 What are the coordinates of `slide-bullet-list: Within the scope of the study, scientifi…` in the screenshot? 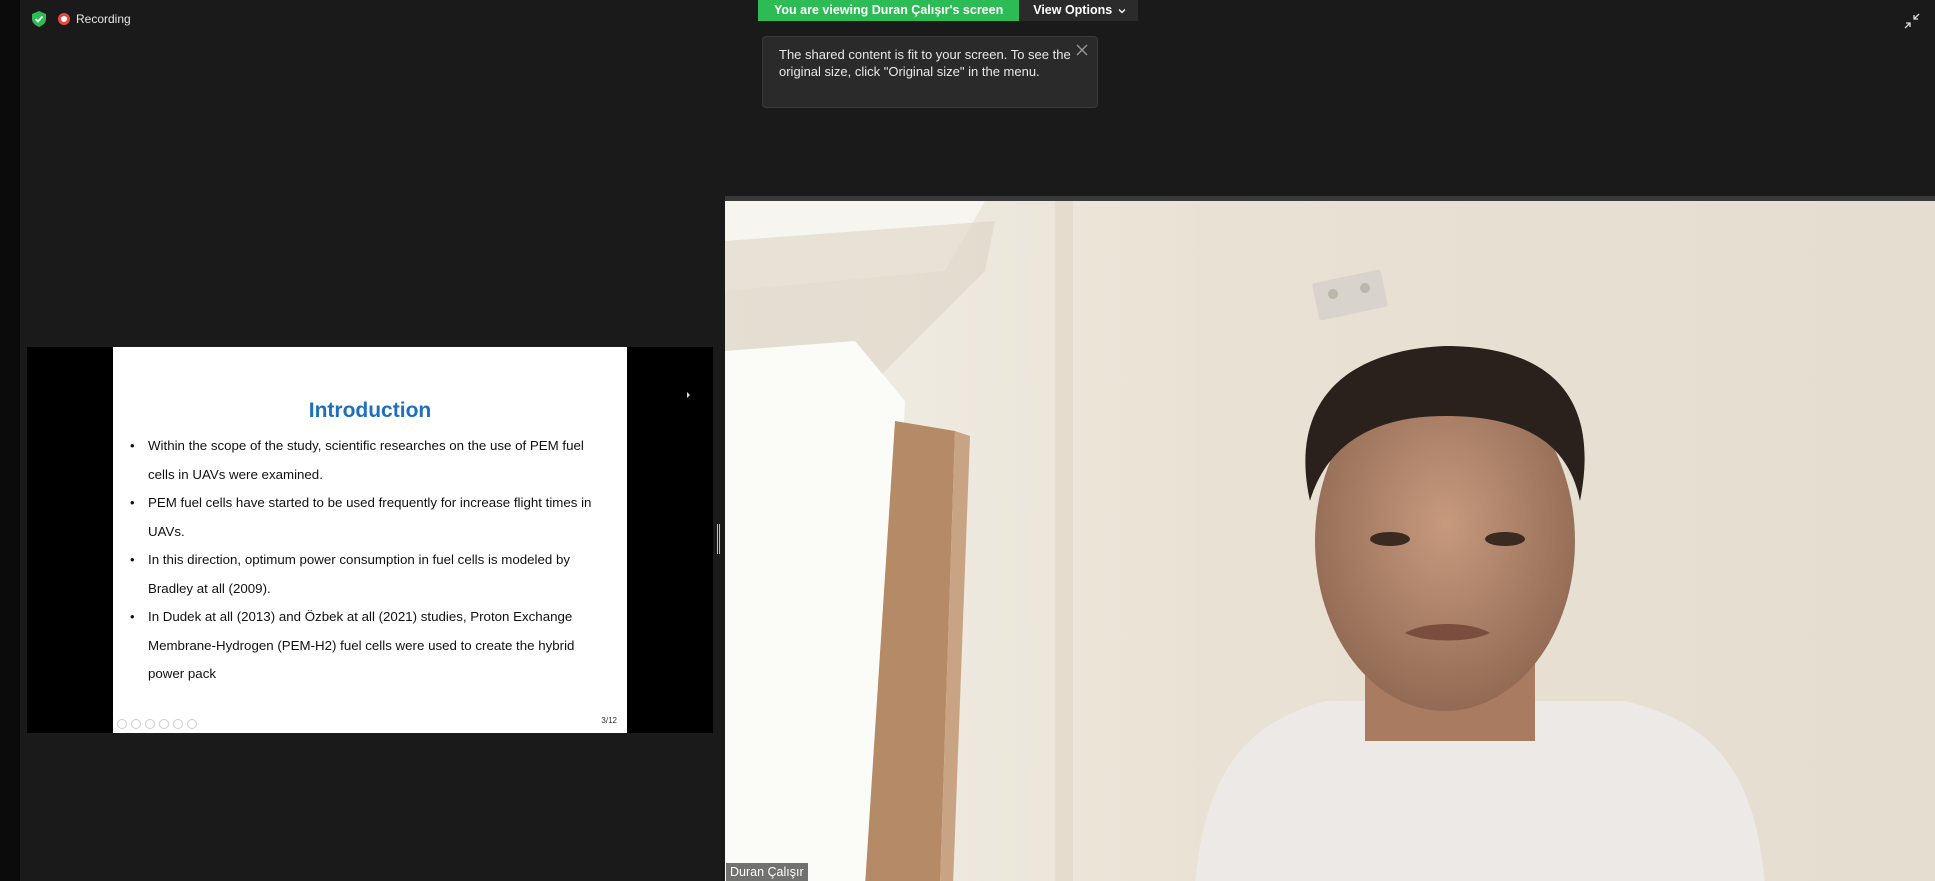 It's located at (367, 560).